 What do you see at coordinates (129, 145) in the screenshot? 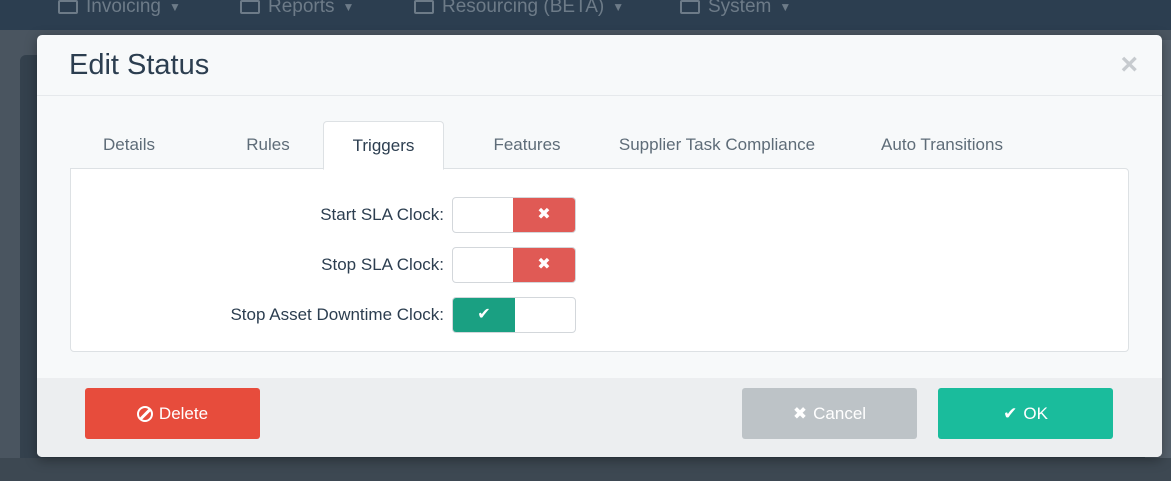
I see `tab-details: Details` at bounding box center [129, 145].